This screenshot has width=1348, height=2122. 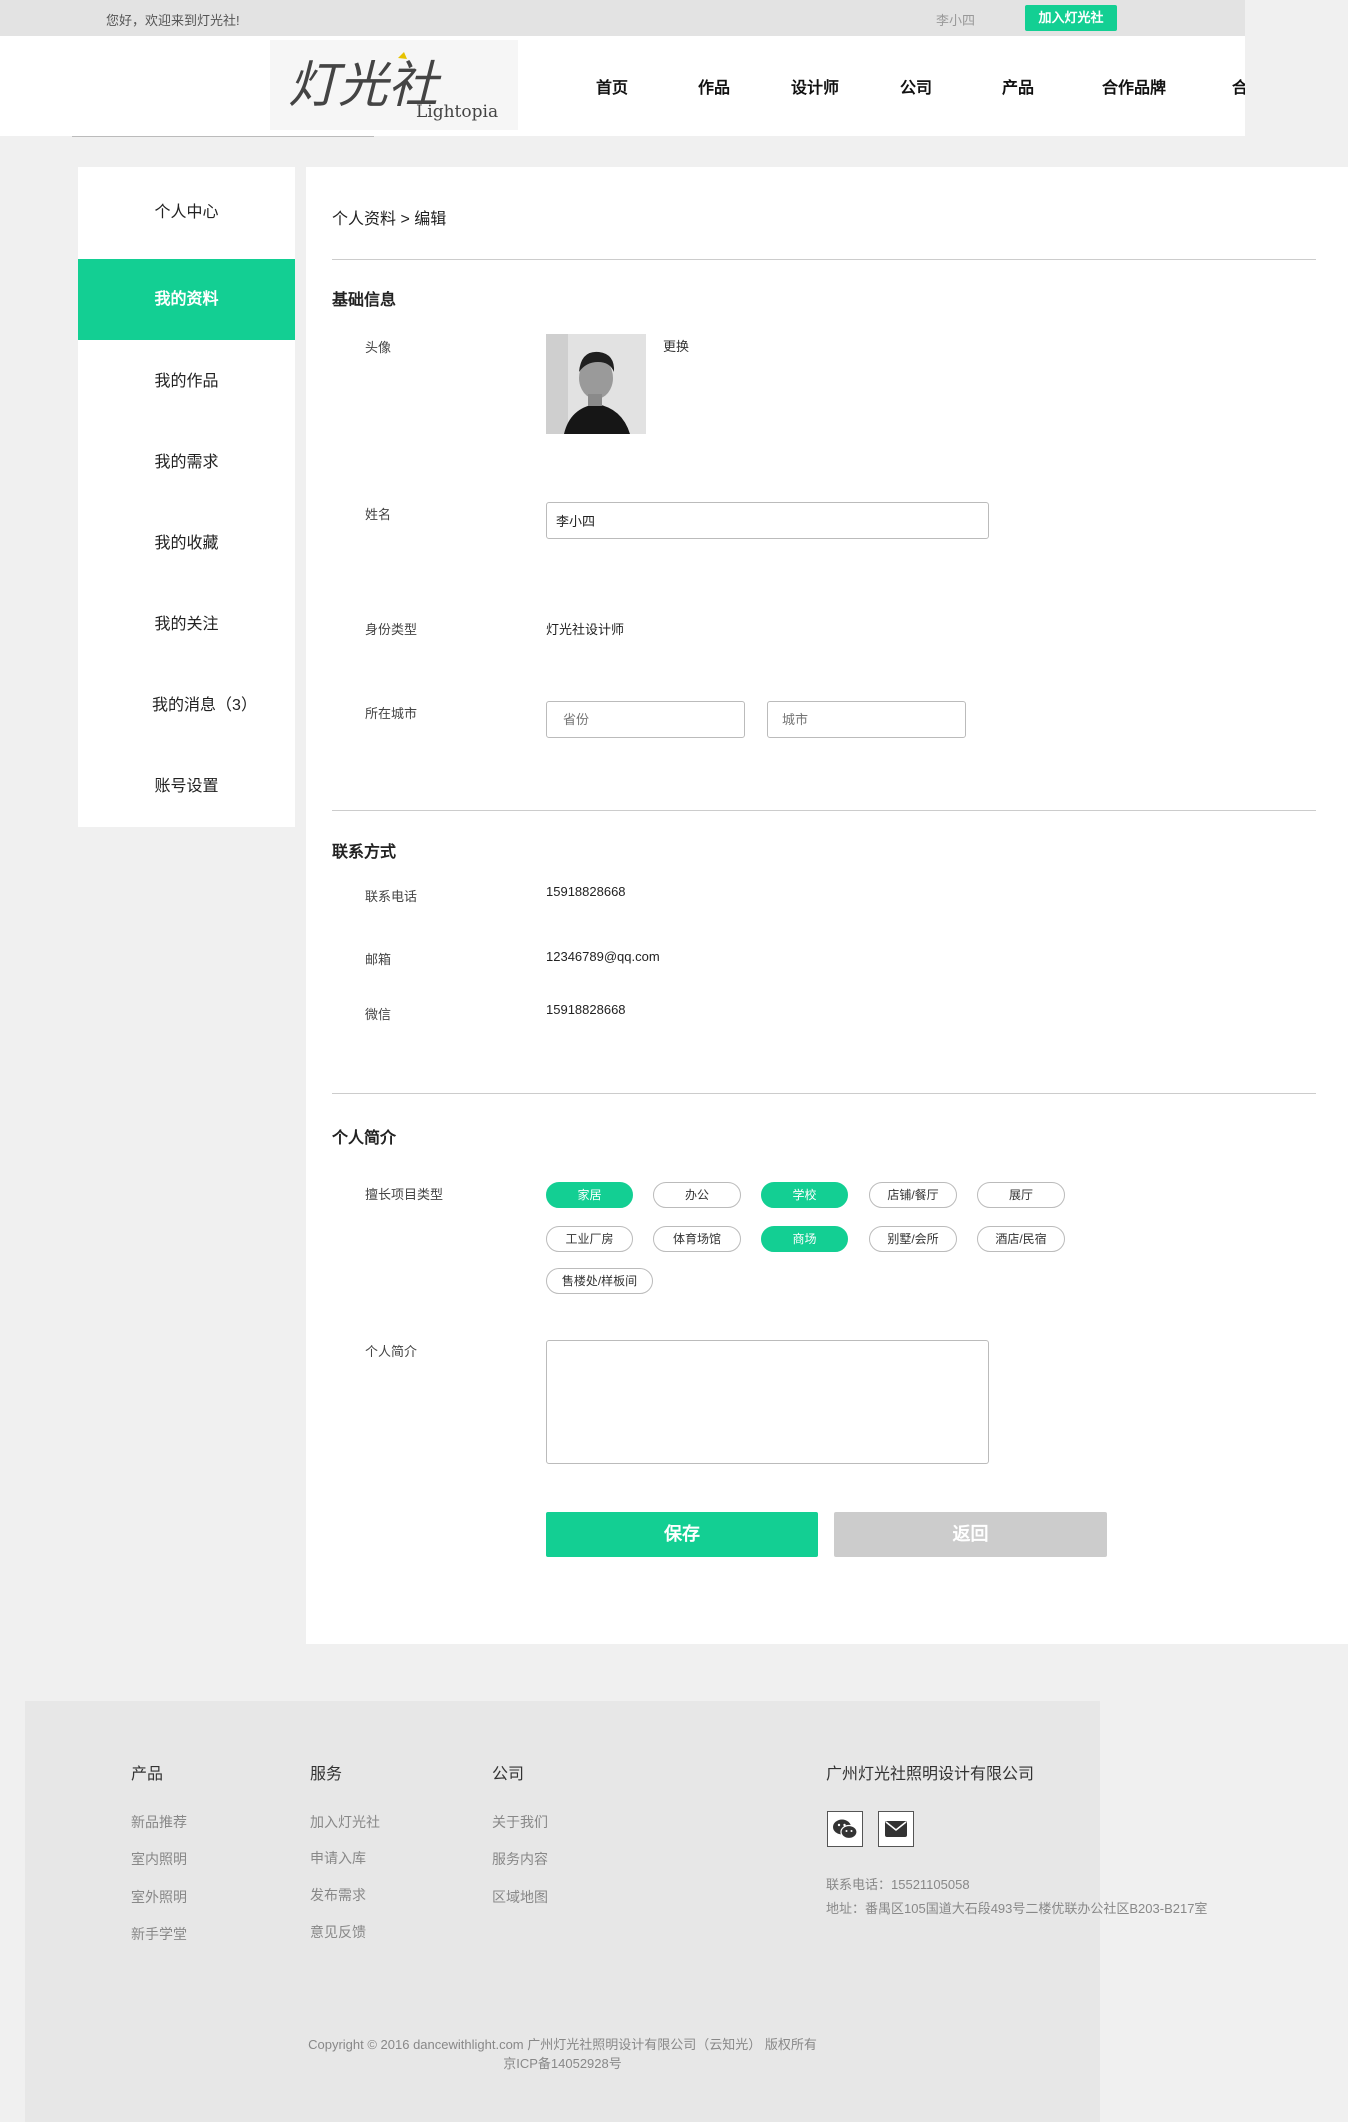 I want to click on tag-hotel-homestay: 酒店/民宿, so click(x=1021, y=1239).